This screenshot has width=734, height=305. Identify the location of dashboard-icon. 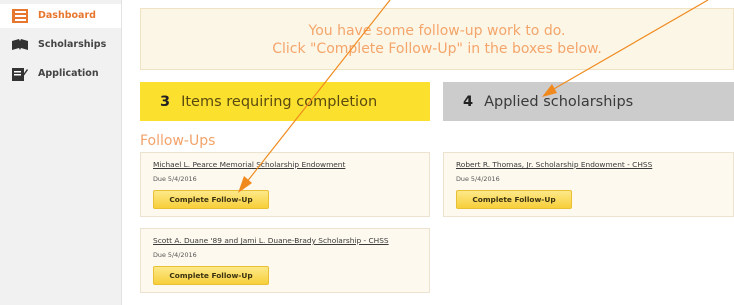
(20, 16).